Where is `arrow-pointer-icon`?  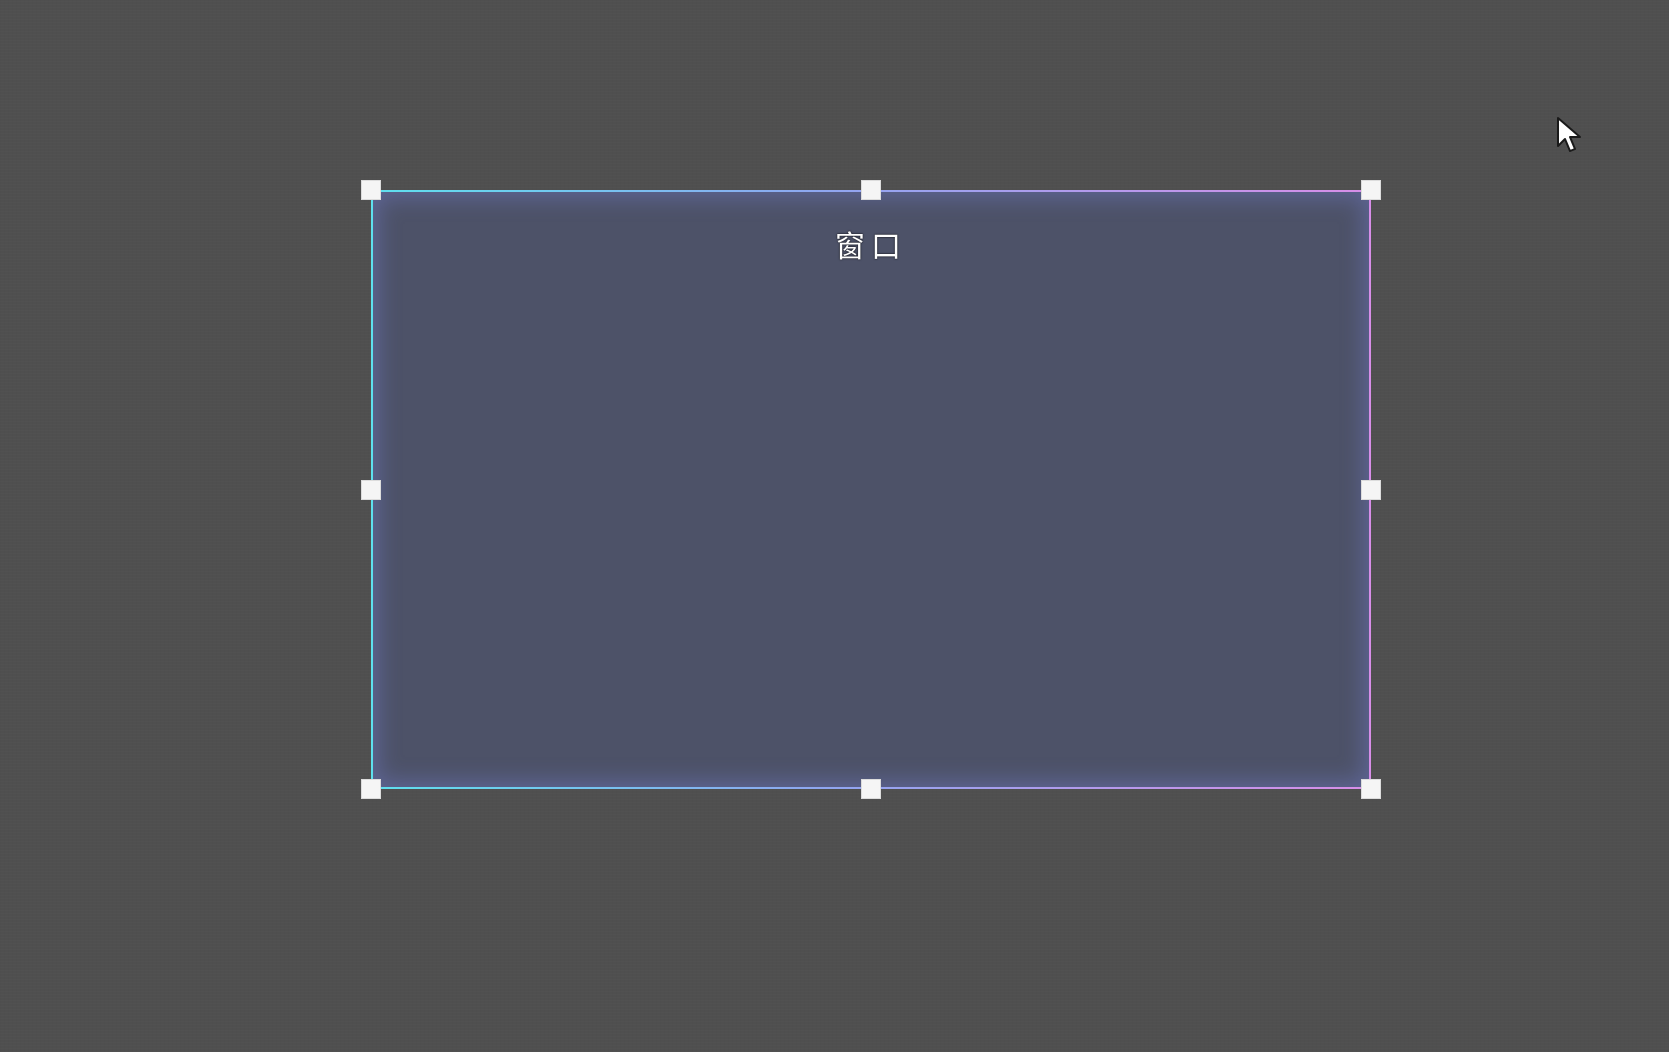
arrow-pointer-icon is located at coordinates (1569, 134).